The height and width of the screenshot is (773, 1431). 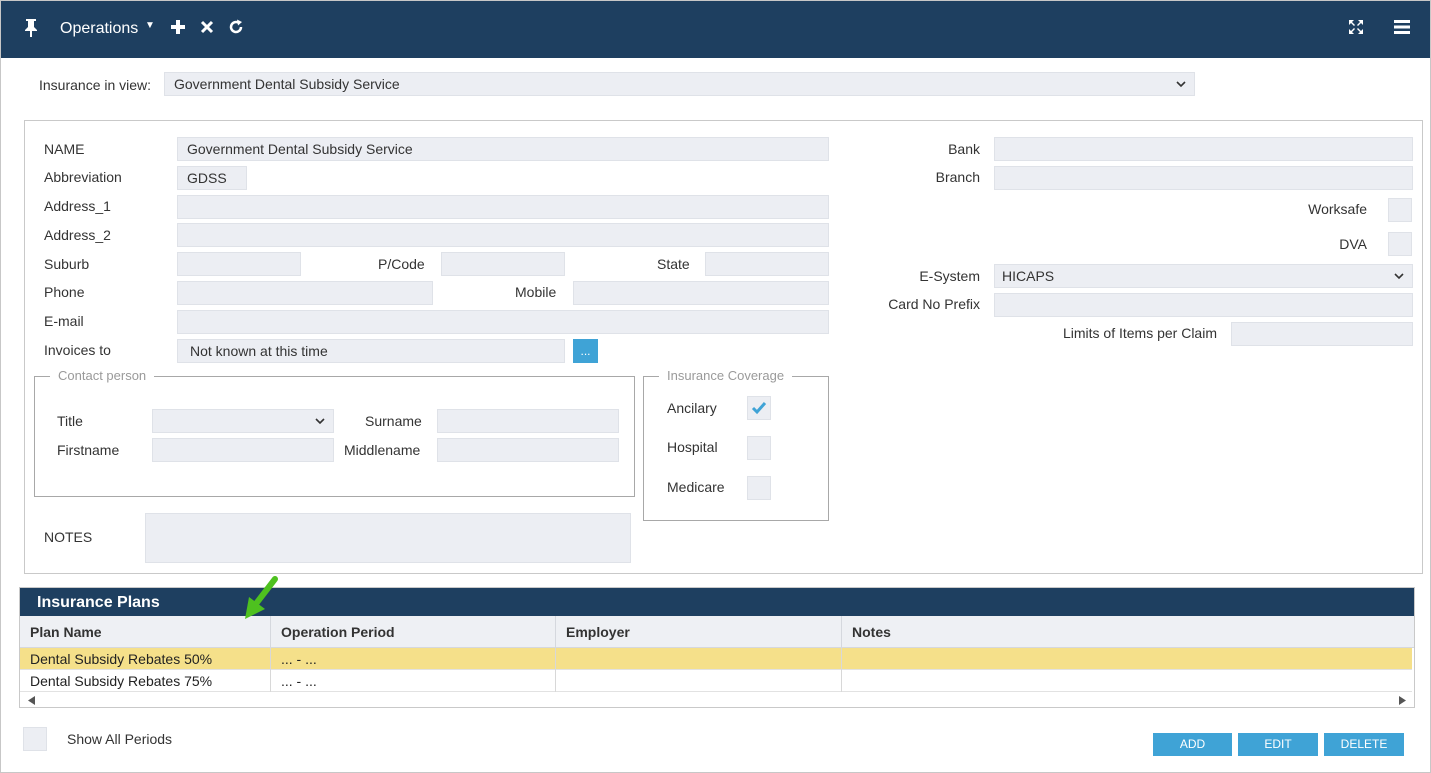 I want to click on abbreviation-field: GDSS, so click(x=212, y=178).